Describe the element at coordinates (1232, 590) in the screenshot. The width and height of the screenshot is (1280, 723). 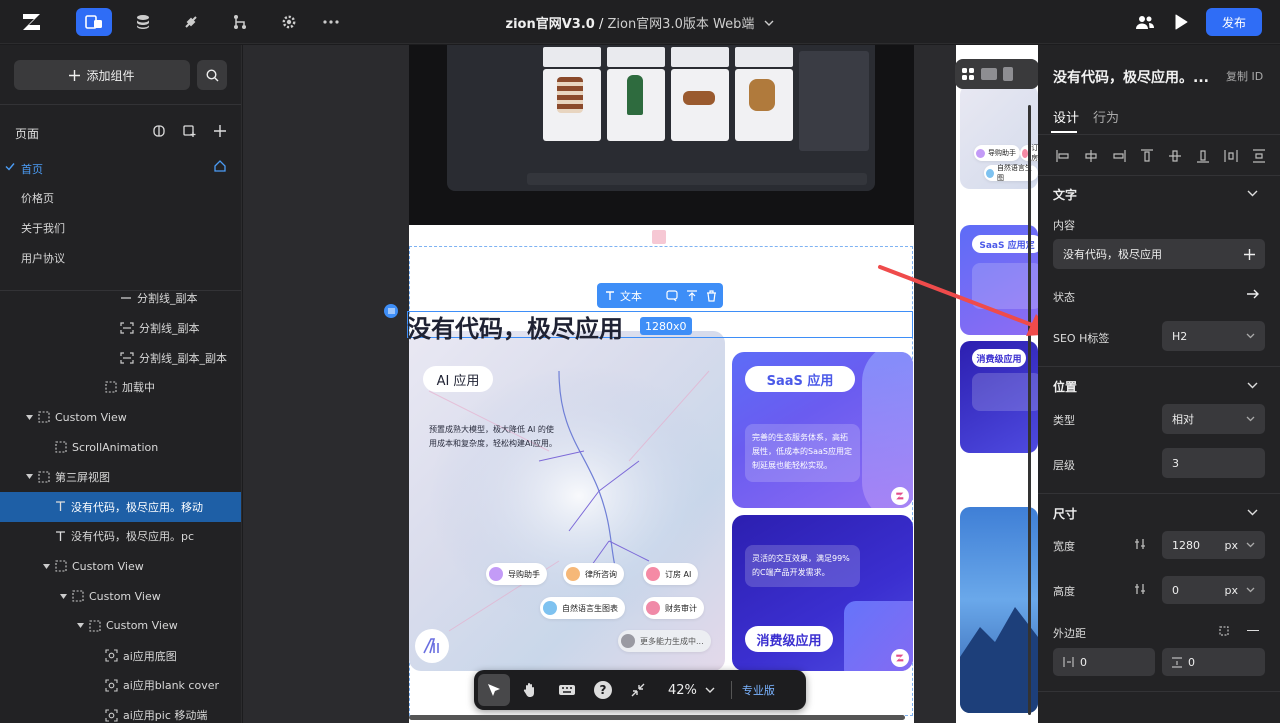
I see `height-unit: px` at that location.